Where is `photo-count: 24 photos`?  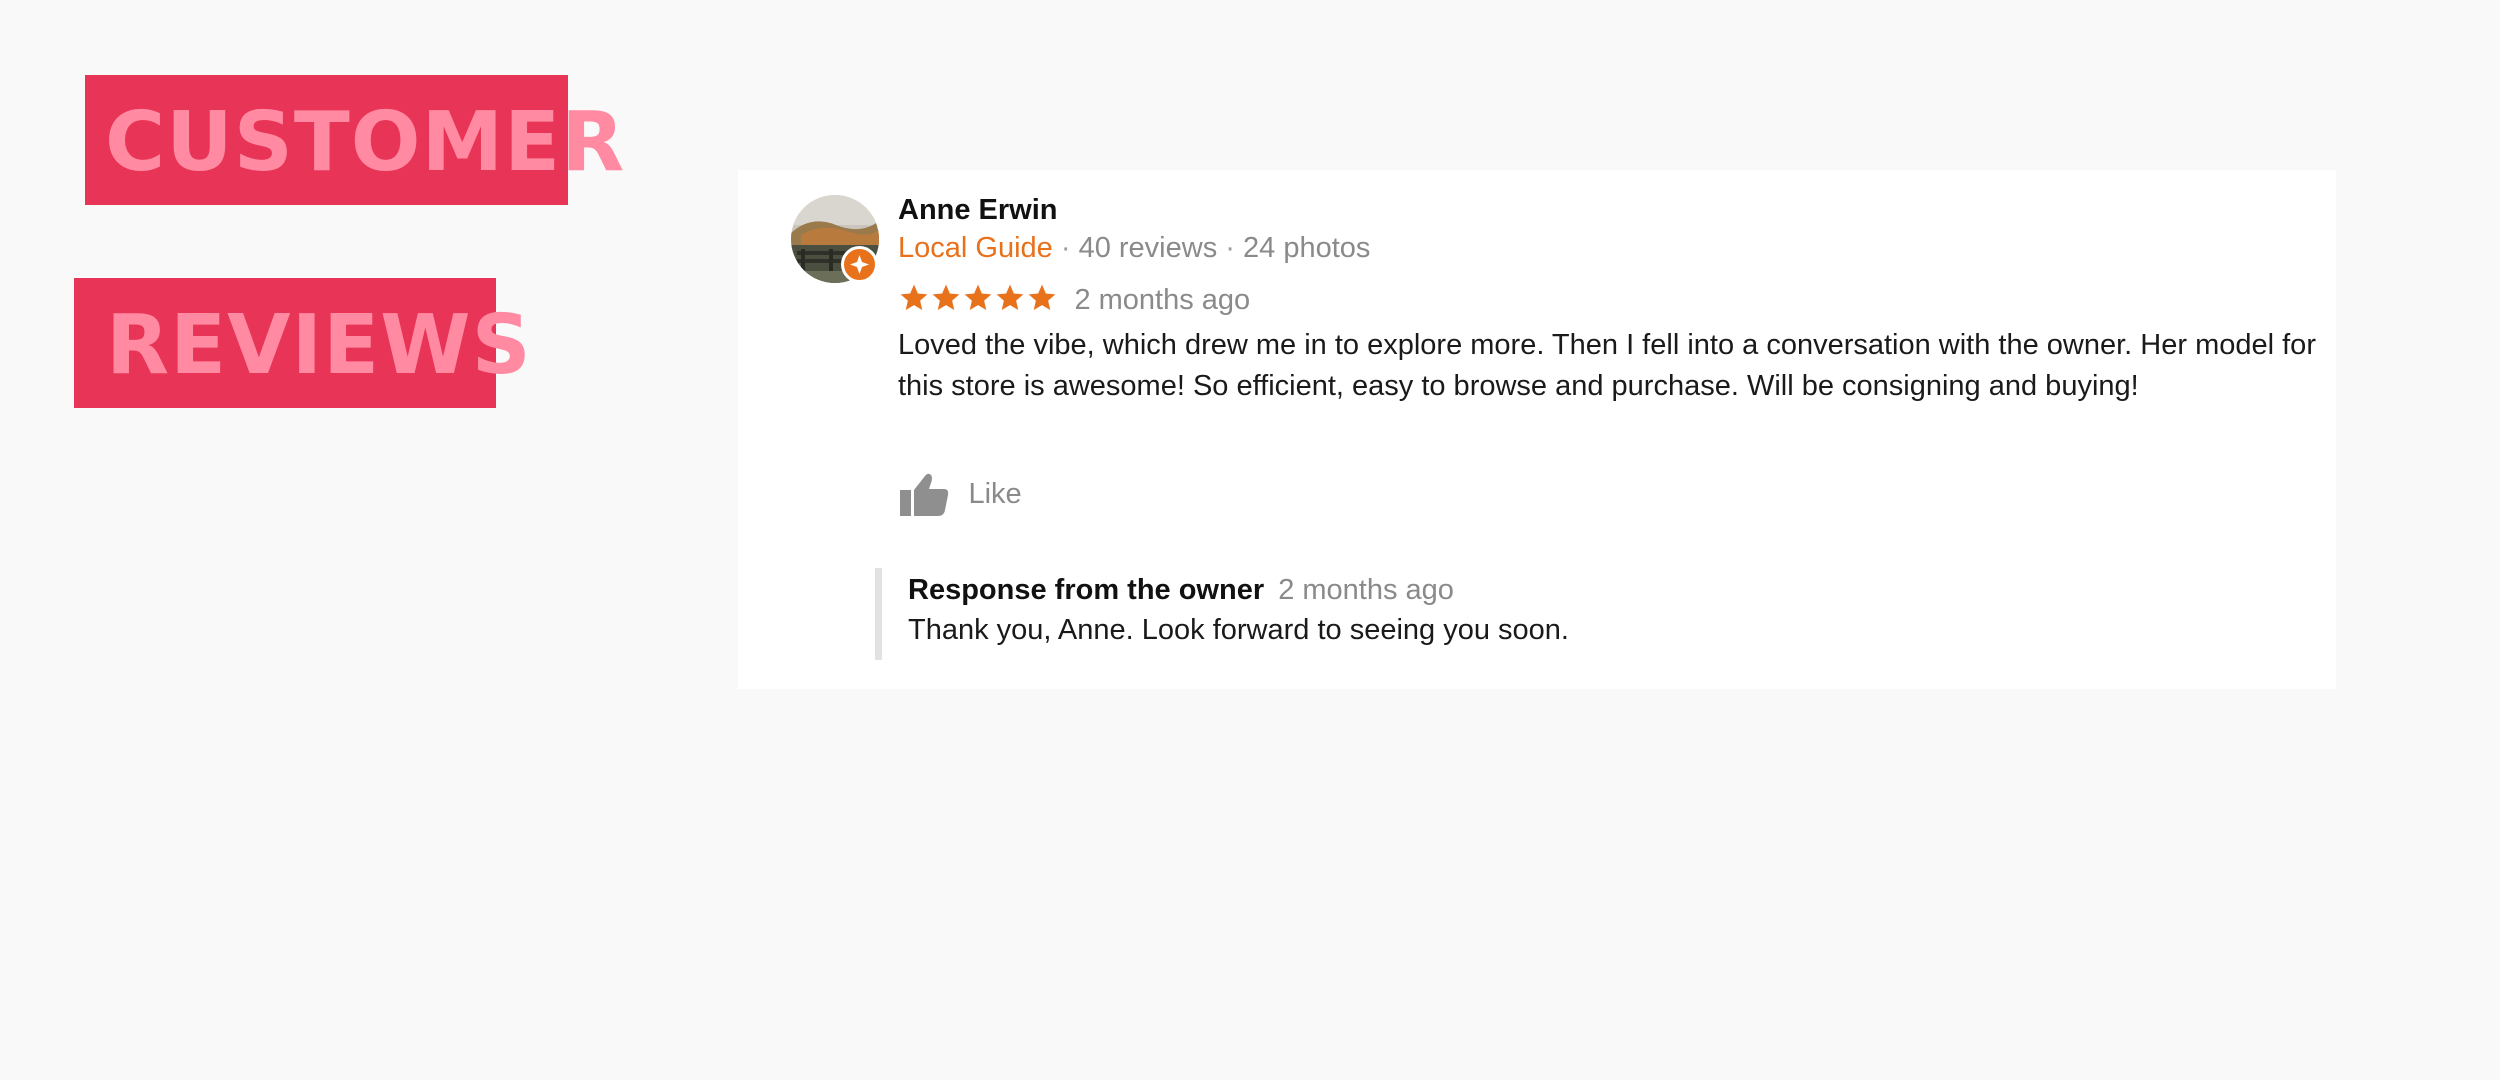
photo-count: 24 photos is located at coordinates (1307, 248).